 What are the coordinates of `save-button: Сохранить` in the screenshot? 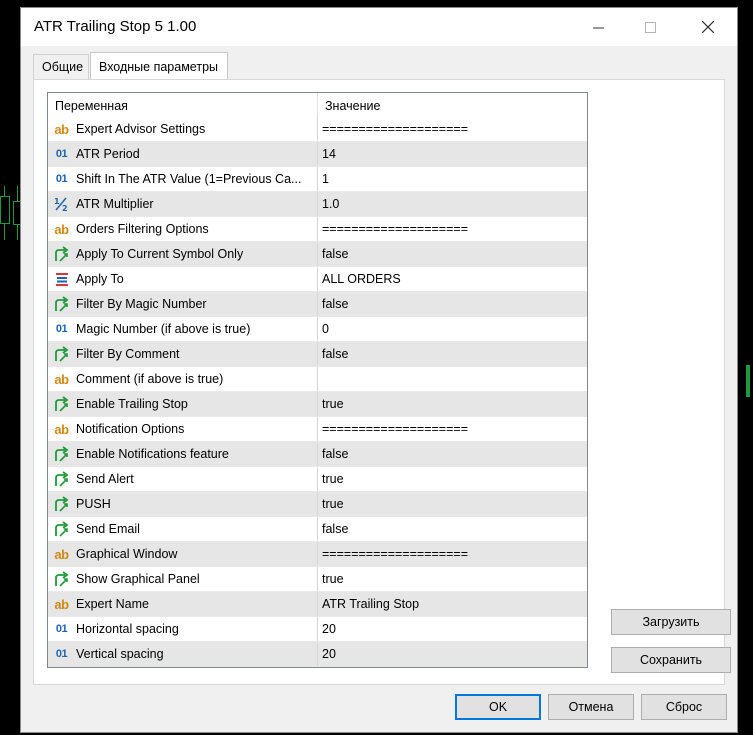 It's located at (671, 660).